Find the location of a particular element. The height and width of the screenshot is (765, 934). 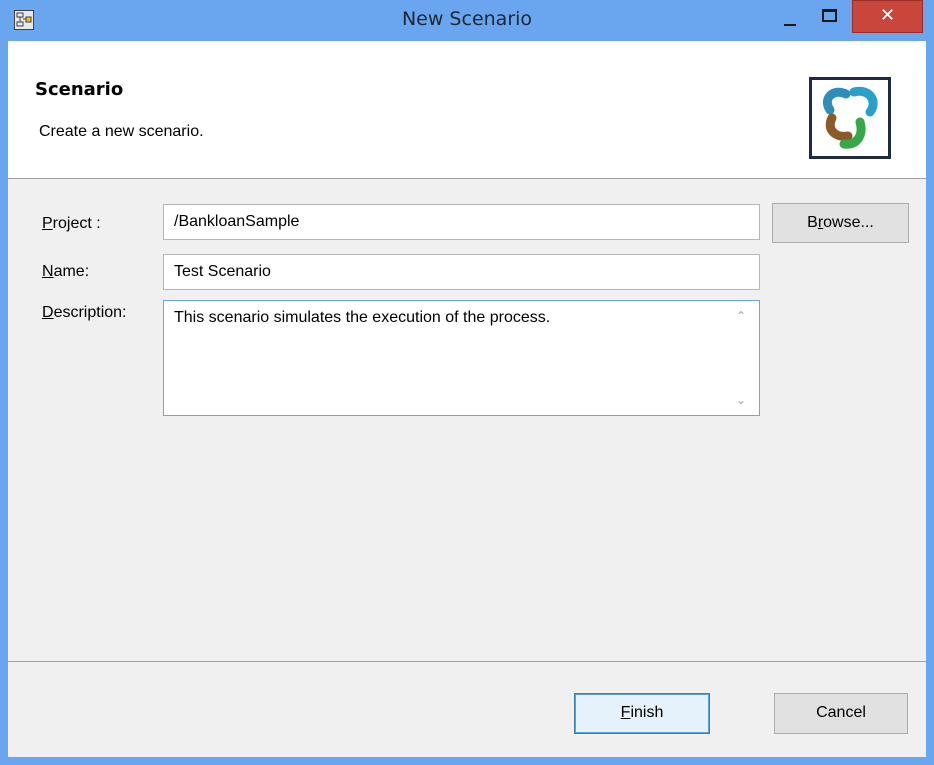

scroll-up-icon: ⌃ is located at coordinates (741, 317).